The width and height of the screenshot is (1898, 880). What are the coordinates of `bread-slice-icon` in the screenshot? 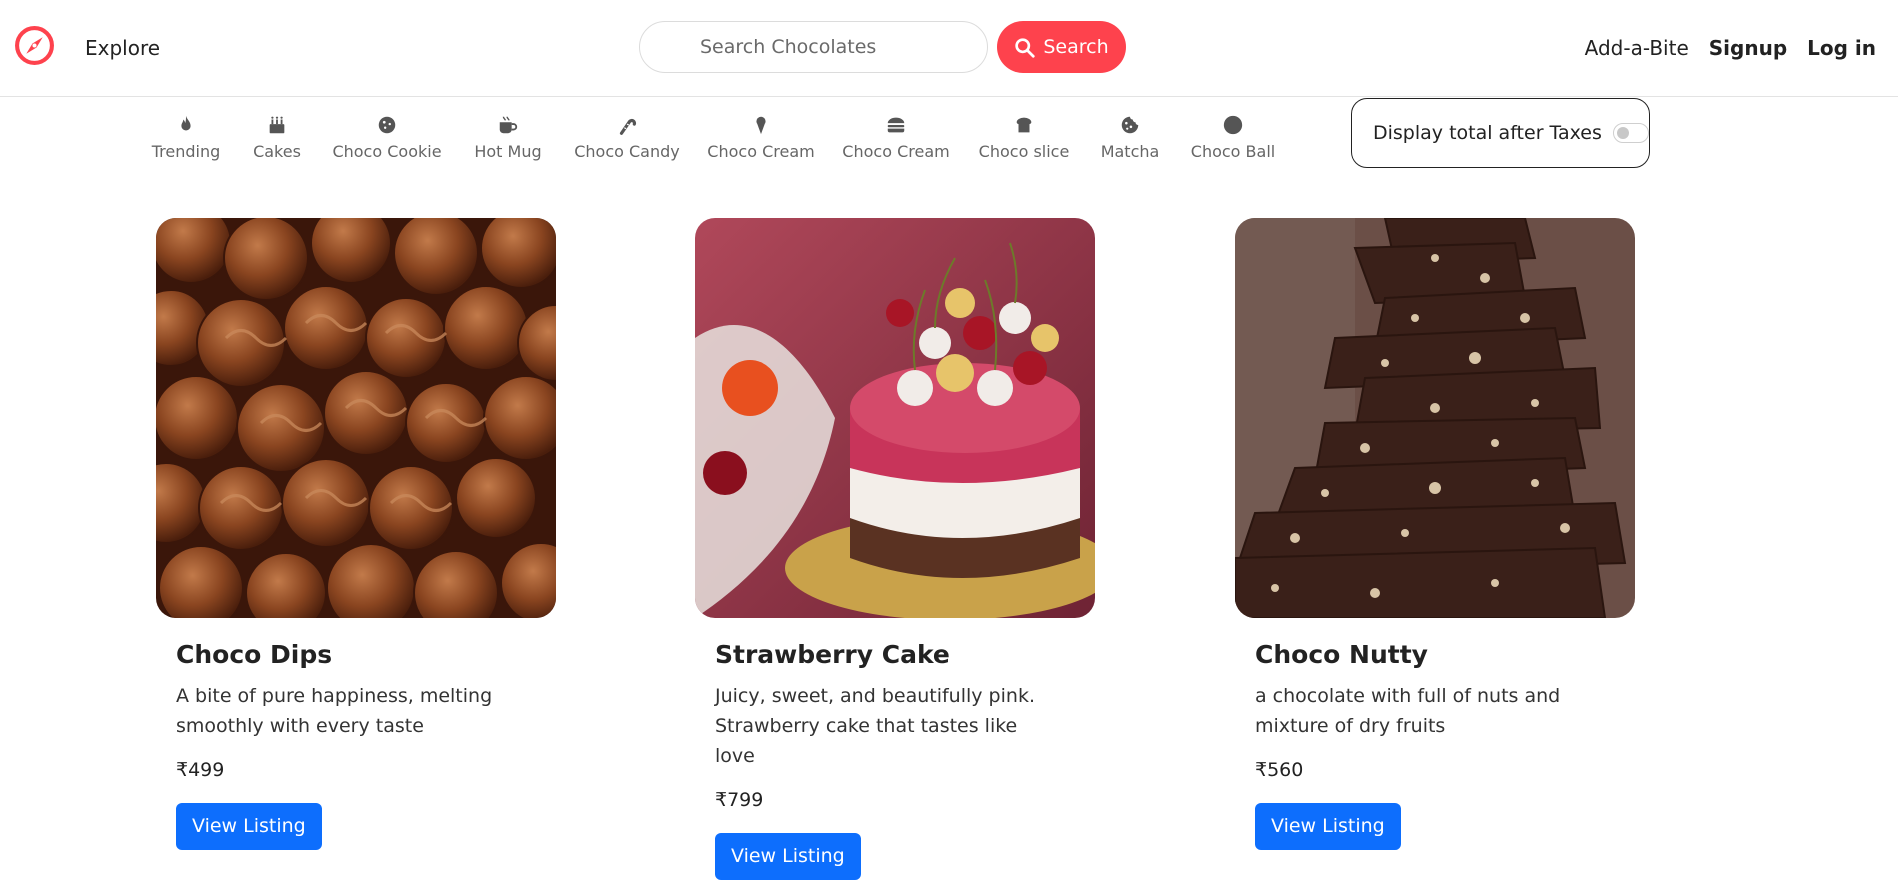 It's located at (1024, 125).